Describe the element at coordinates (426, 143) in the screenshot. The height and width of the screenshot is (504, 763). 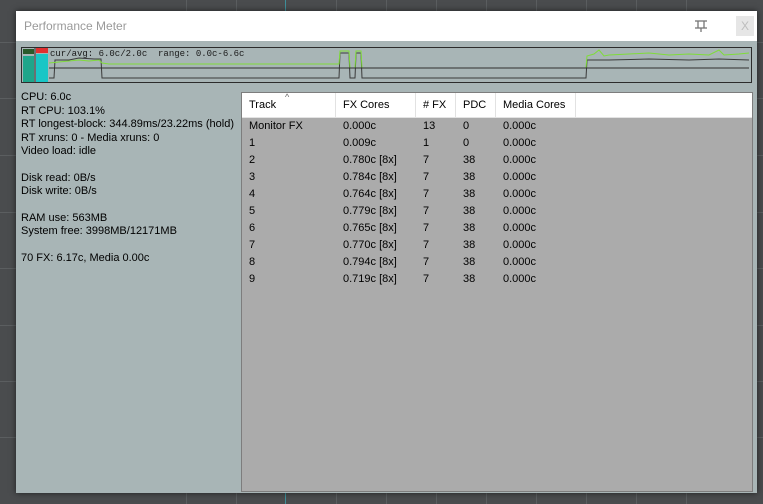
I see `cell-fx-count: 1` at that location.